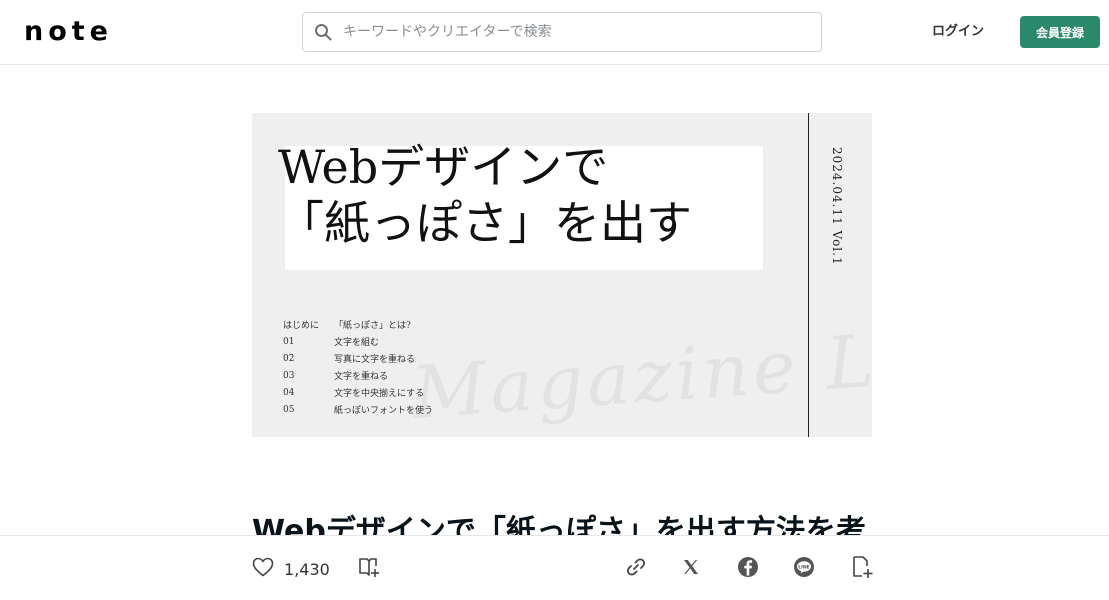 The image size is (1109, 600). Describe the element at coordinates (1060, 32) in the screenshot. I see `signup-button: 会員登録` at that location.